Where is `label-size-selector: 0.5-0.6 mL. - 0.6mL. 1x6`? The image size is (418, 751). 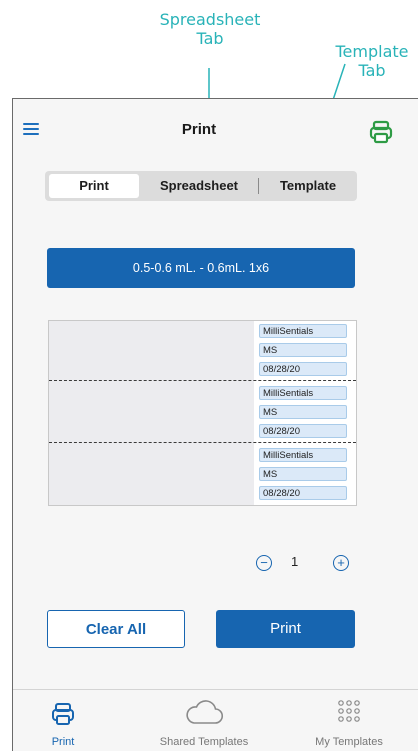
label-size-selector: 0.5-0.6 mL. - 0.6mL. 1x6 is located at coordinates (201, 268).